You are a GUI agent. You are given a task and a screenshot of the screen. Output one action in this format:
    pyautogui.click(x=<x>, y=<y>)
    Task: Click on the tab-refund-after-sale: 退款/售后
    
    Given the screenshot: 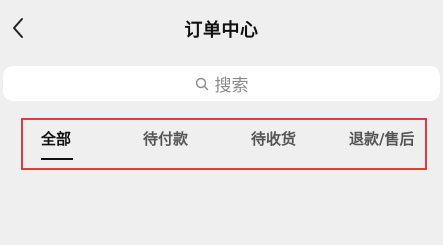 What is the action you would take?
    pyautogui.click(x=381, y=138)
    